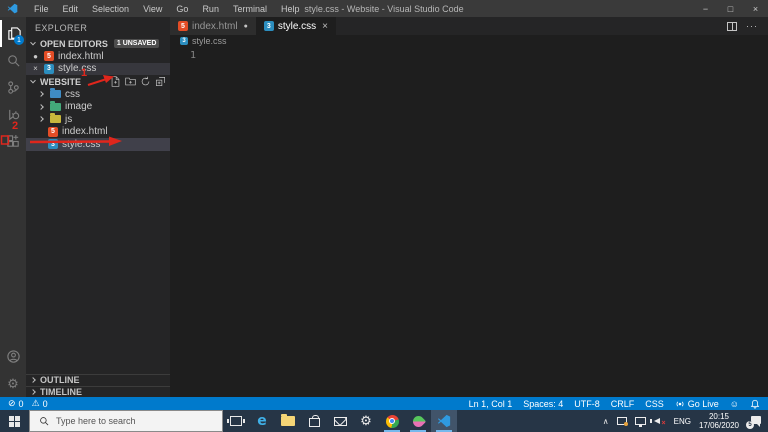 The width and height of the screenshot is (768, 432). Describe the element at coordinates (718, 425) in the screenshot. I see `clock-date: 17/06/2020` at that location.